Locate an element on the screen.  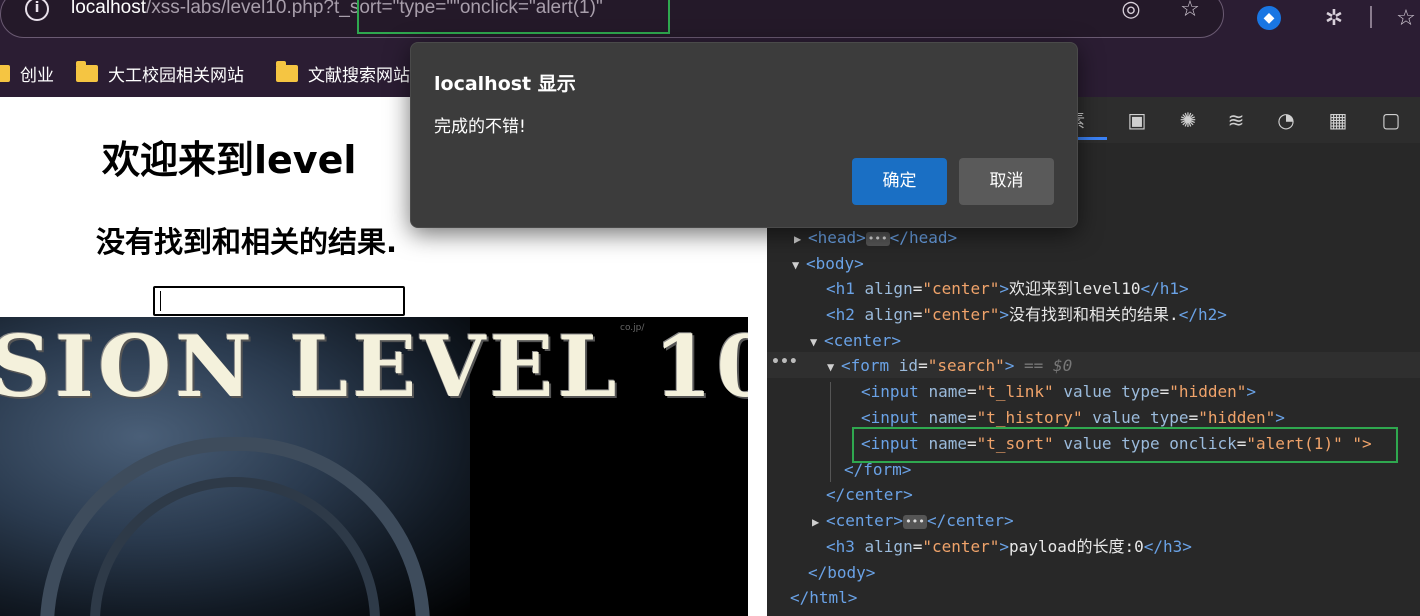
dom-node-form: ▼ <form id="search"> == $0 is located at coordinates (949, 365).